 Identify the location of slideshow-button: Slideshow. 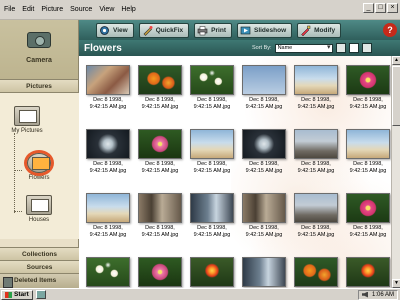
(264, 30).